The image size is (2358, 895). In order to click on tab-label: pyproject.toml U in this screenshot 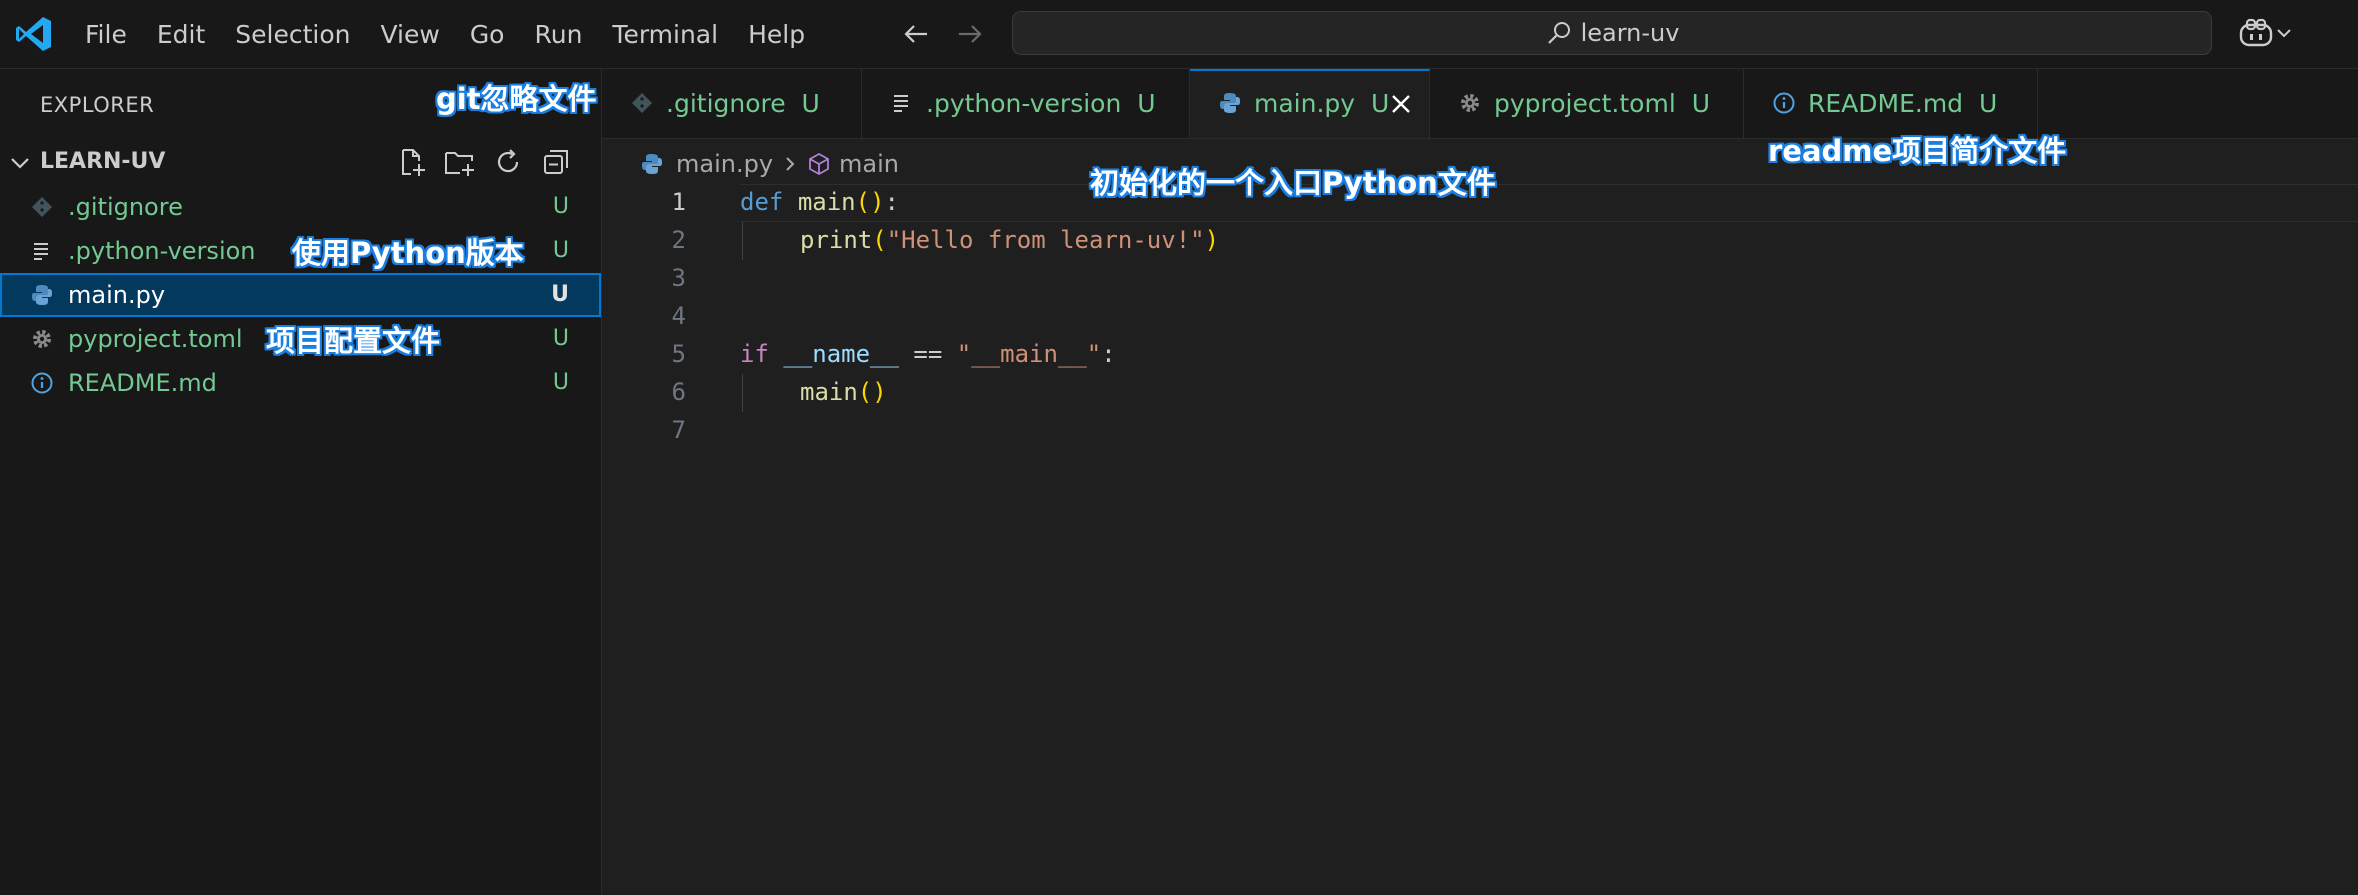, I will do `click(1602, 103)`.